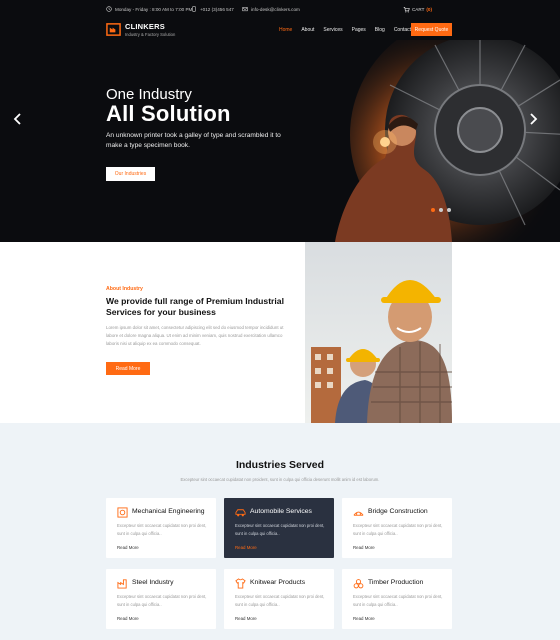  I want to click on car-icon, so click(240, 513).